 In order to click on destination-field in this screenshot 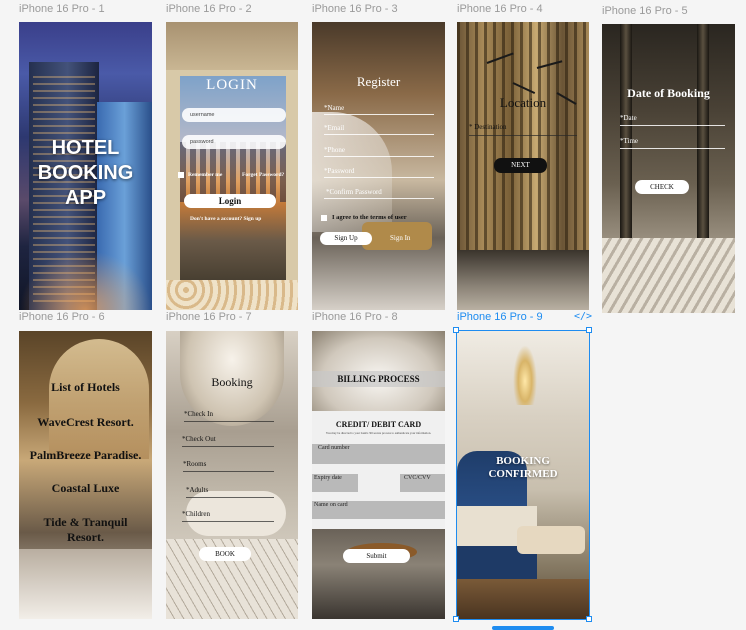, I will do `click(523, 135)`.